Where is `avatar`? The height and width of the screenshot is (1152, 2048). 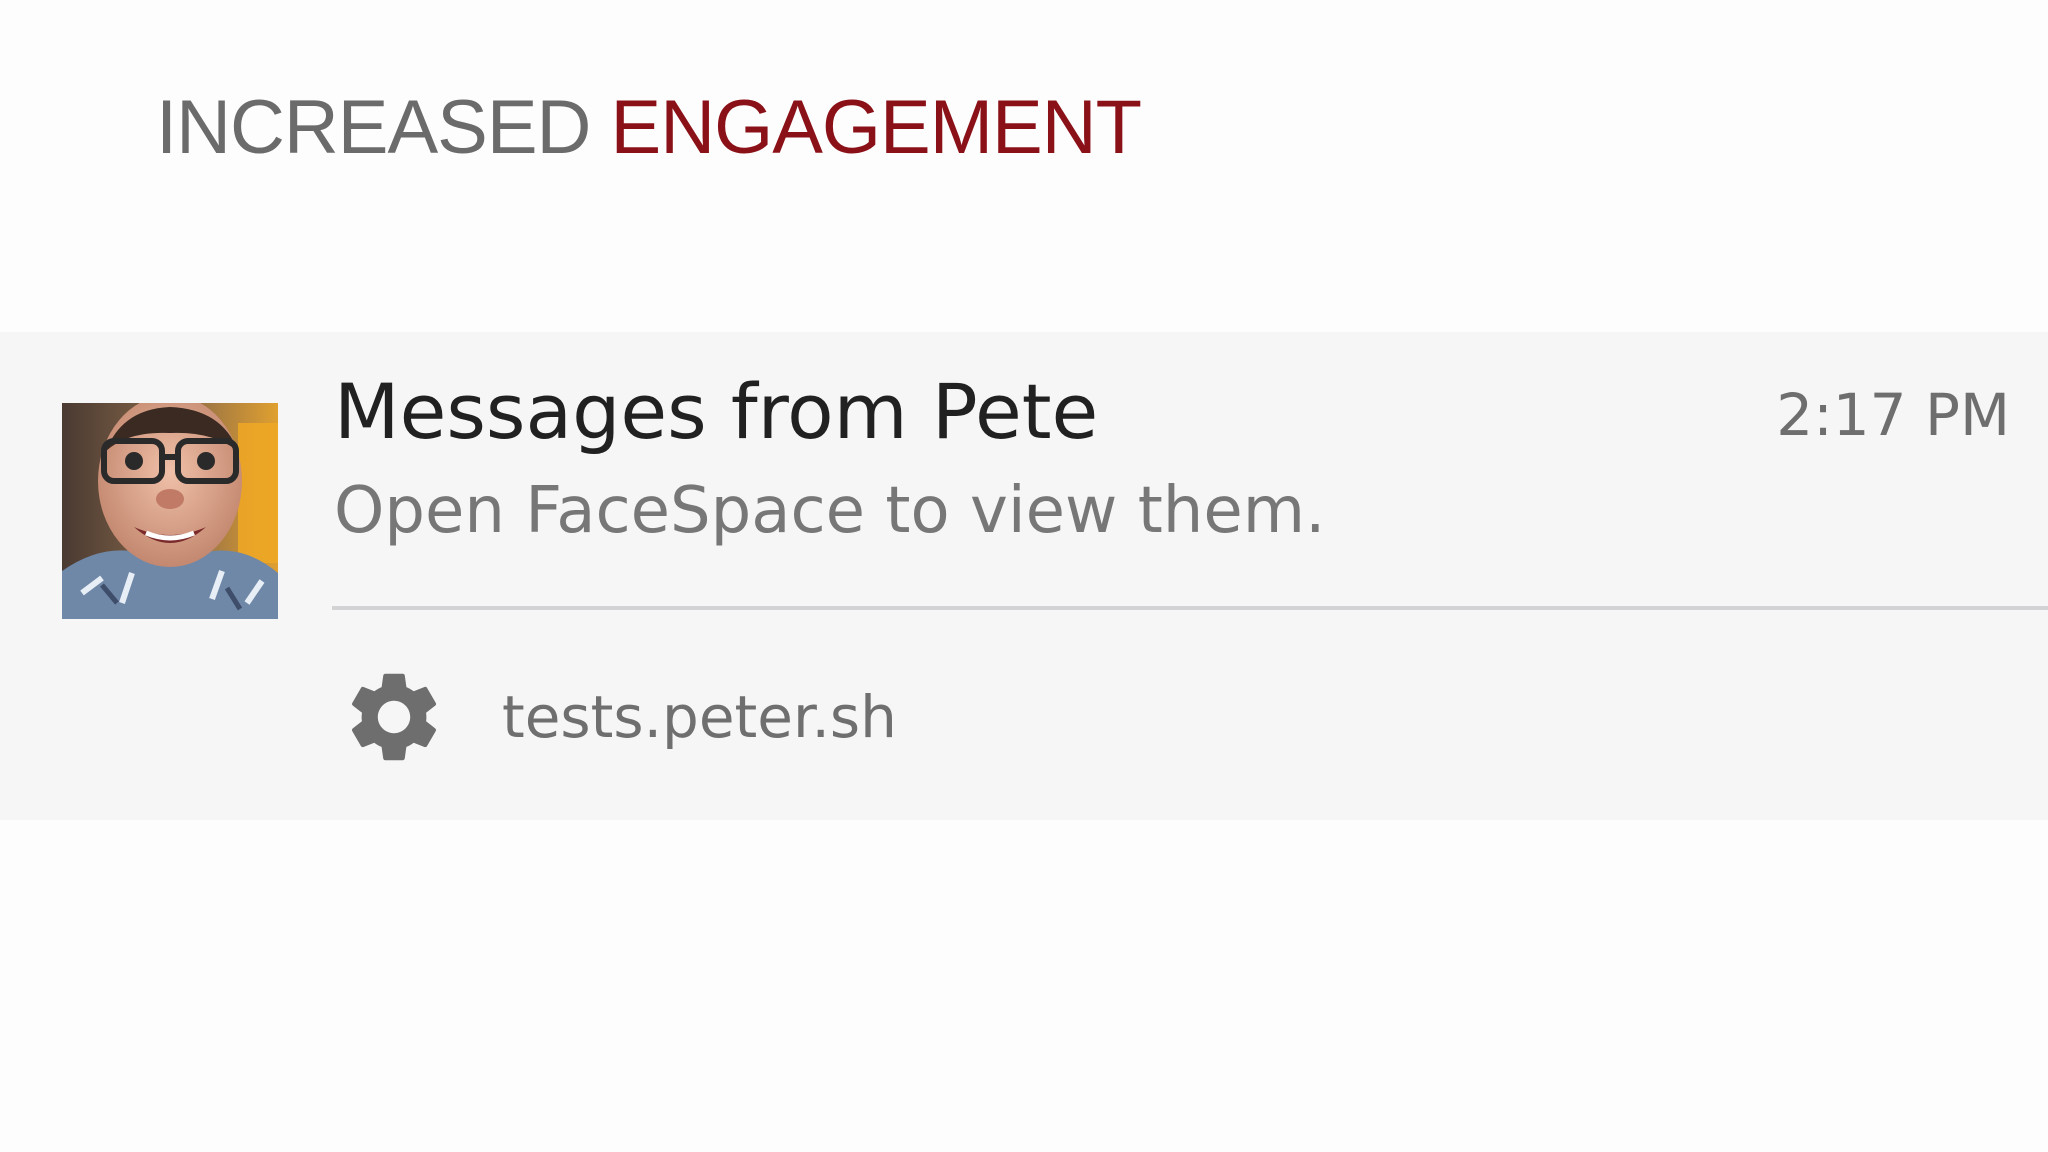 avatar is located at coordinates (170, 511).